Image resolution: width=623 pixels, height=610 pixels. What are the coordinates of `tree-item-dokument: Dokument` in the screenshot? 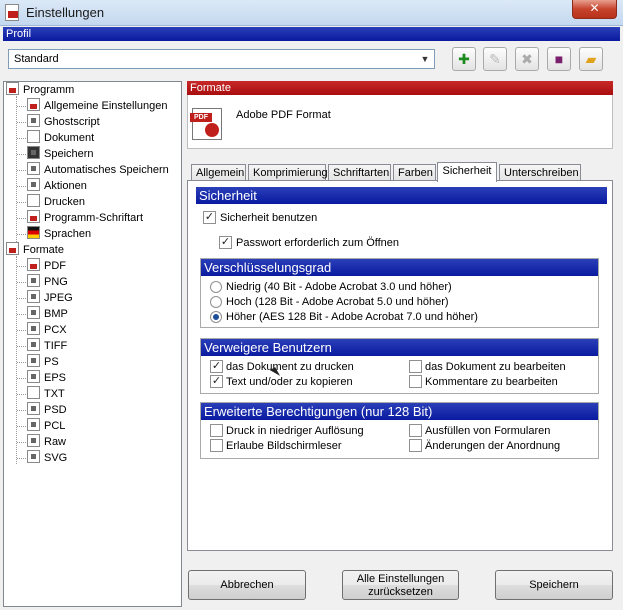 It's located at (60, 138).